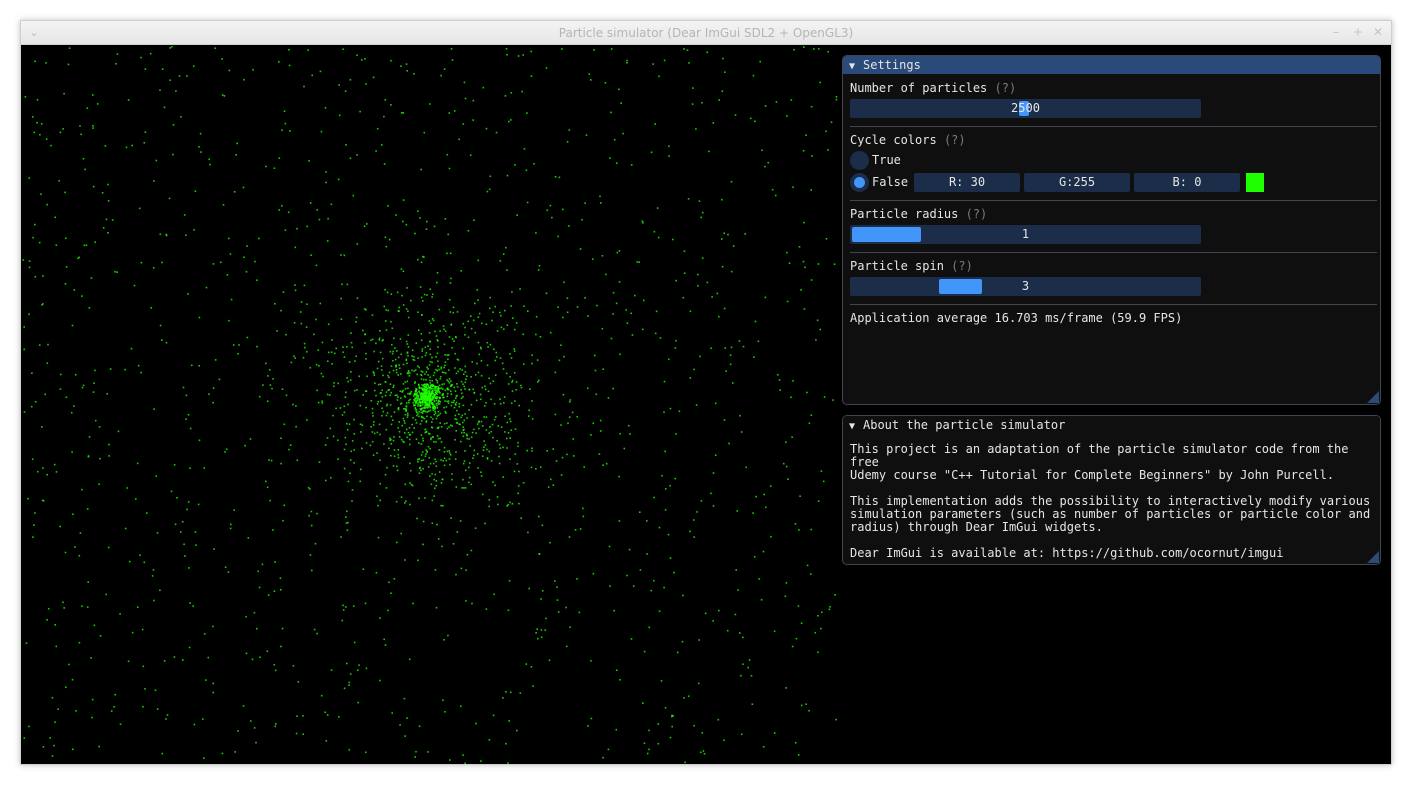 This screenshot has width=1412, height=785. I want to click on settings-header: ▼ Settings, so click(1111, 65).